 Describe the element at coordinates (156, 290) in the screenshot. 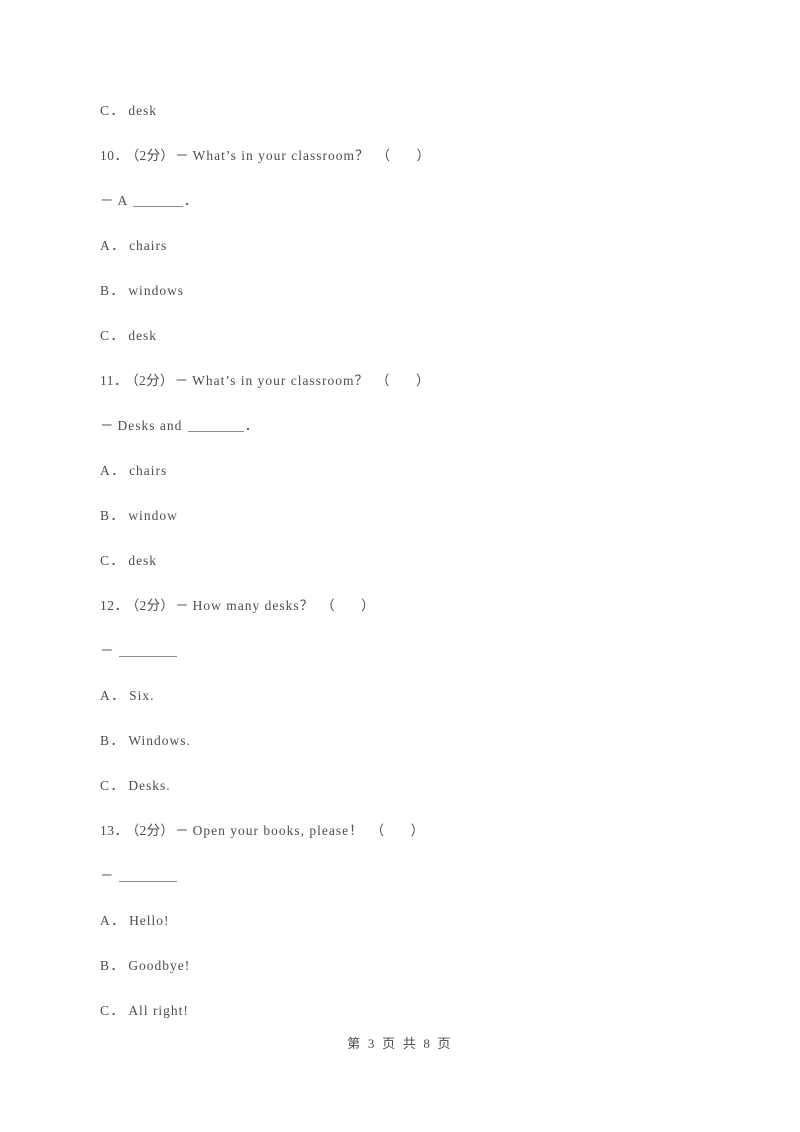

I see `option-text: windows` at that location.